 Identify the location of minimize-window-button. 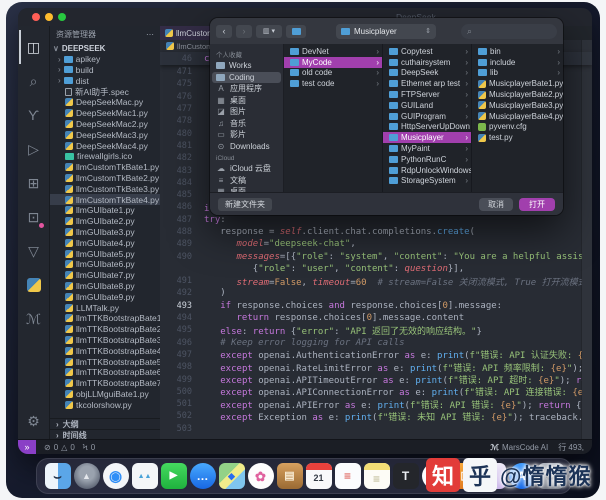
(49, 17).